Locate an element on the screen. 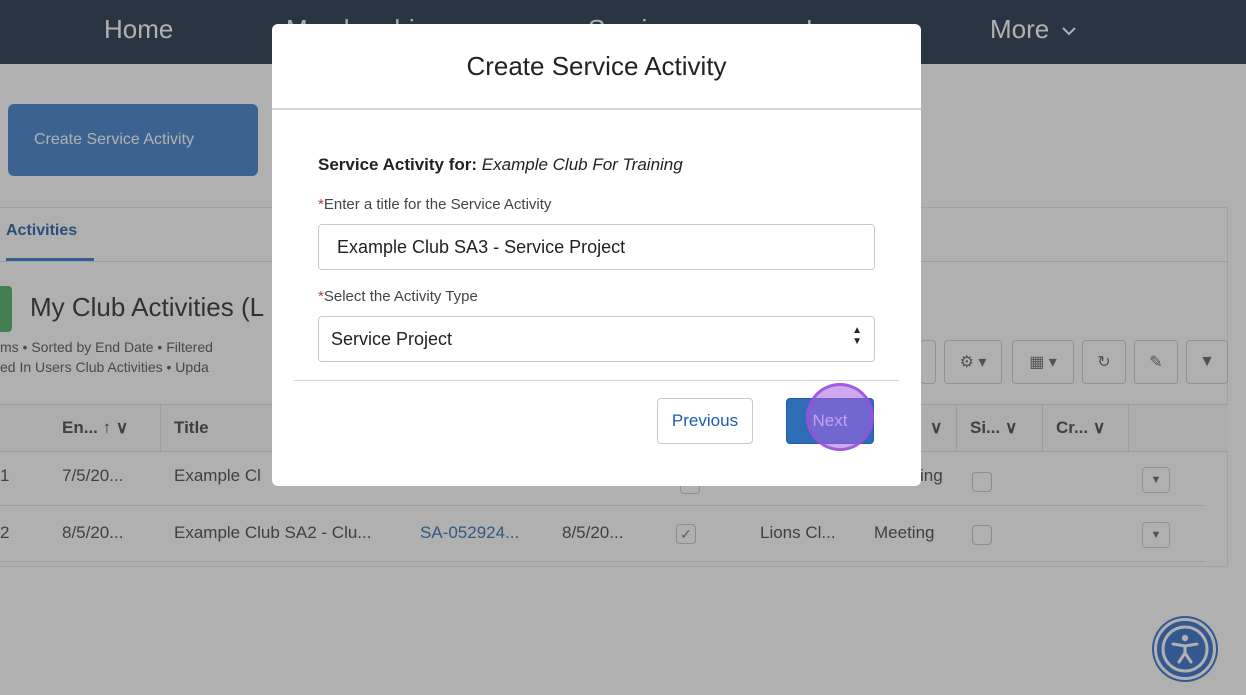  modal-title: Create Service Activity is located at coordinates (596, 66).